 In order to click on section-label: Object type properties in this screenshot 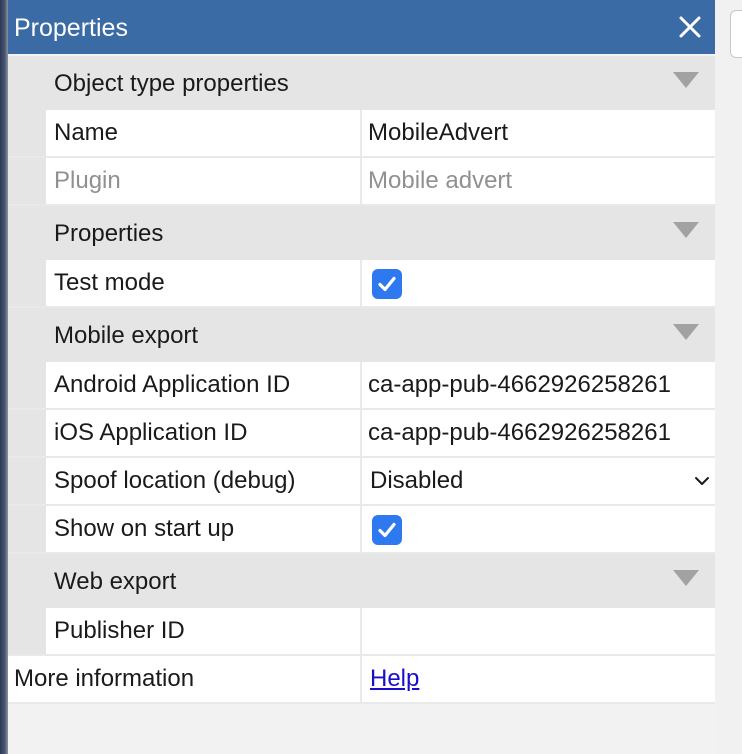, I will do `click(171, 83)`.